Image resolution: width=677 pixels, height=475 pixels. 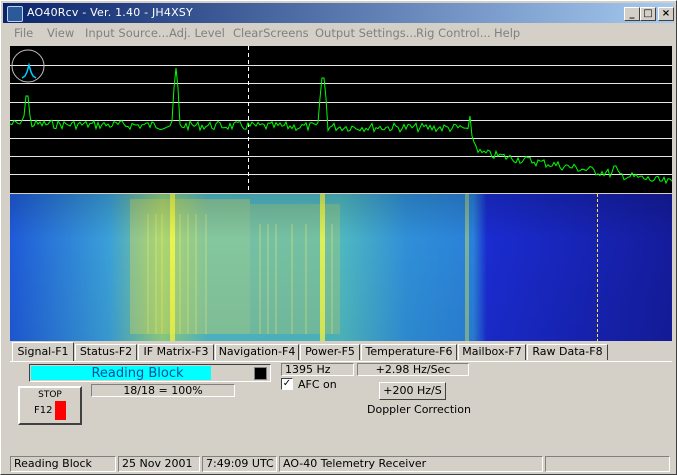 What do you see at coordinates (43, 410) in the screenshot?
I see `stop-button-key: F12` at bounding box center [43, 410].